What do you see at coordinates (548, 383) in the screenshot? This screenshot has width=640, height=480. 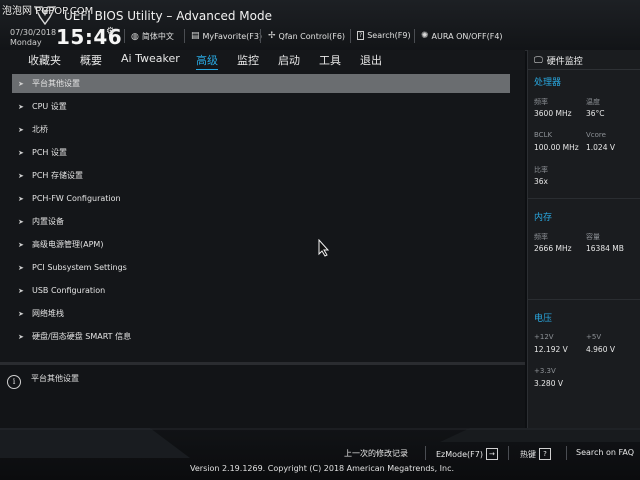 I see `v33-value: 3.280 V` at bounding box center [548, 383].